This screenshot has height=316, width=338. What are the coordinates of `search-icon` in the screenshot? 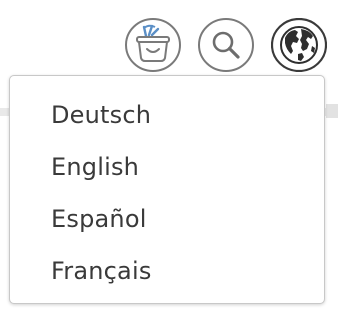 It's located at (226, 45).